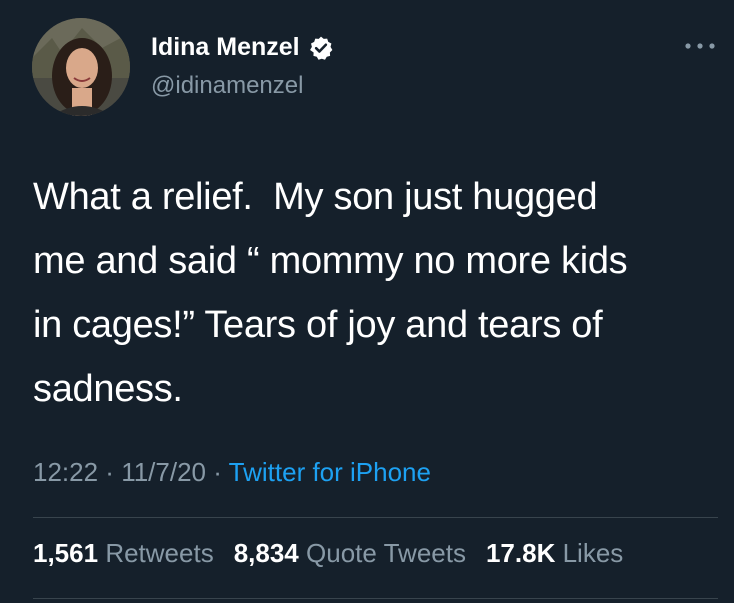 The width and height of the screenshot is (734, 603). What do you see at coordinates (225, 47) in the screenshot?
I see `author-display-name: Idina Menzel` at bounding box center [225, 47].